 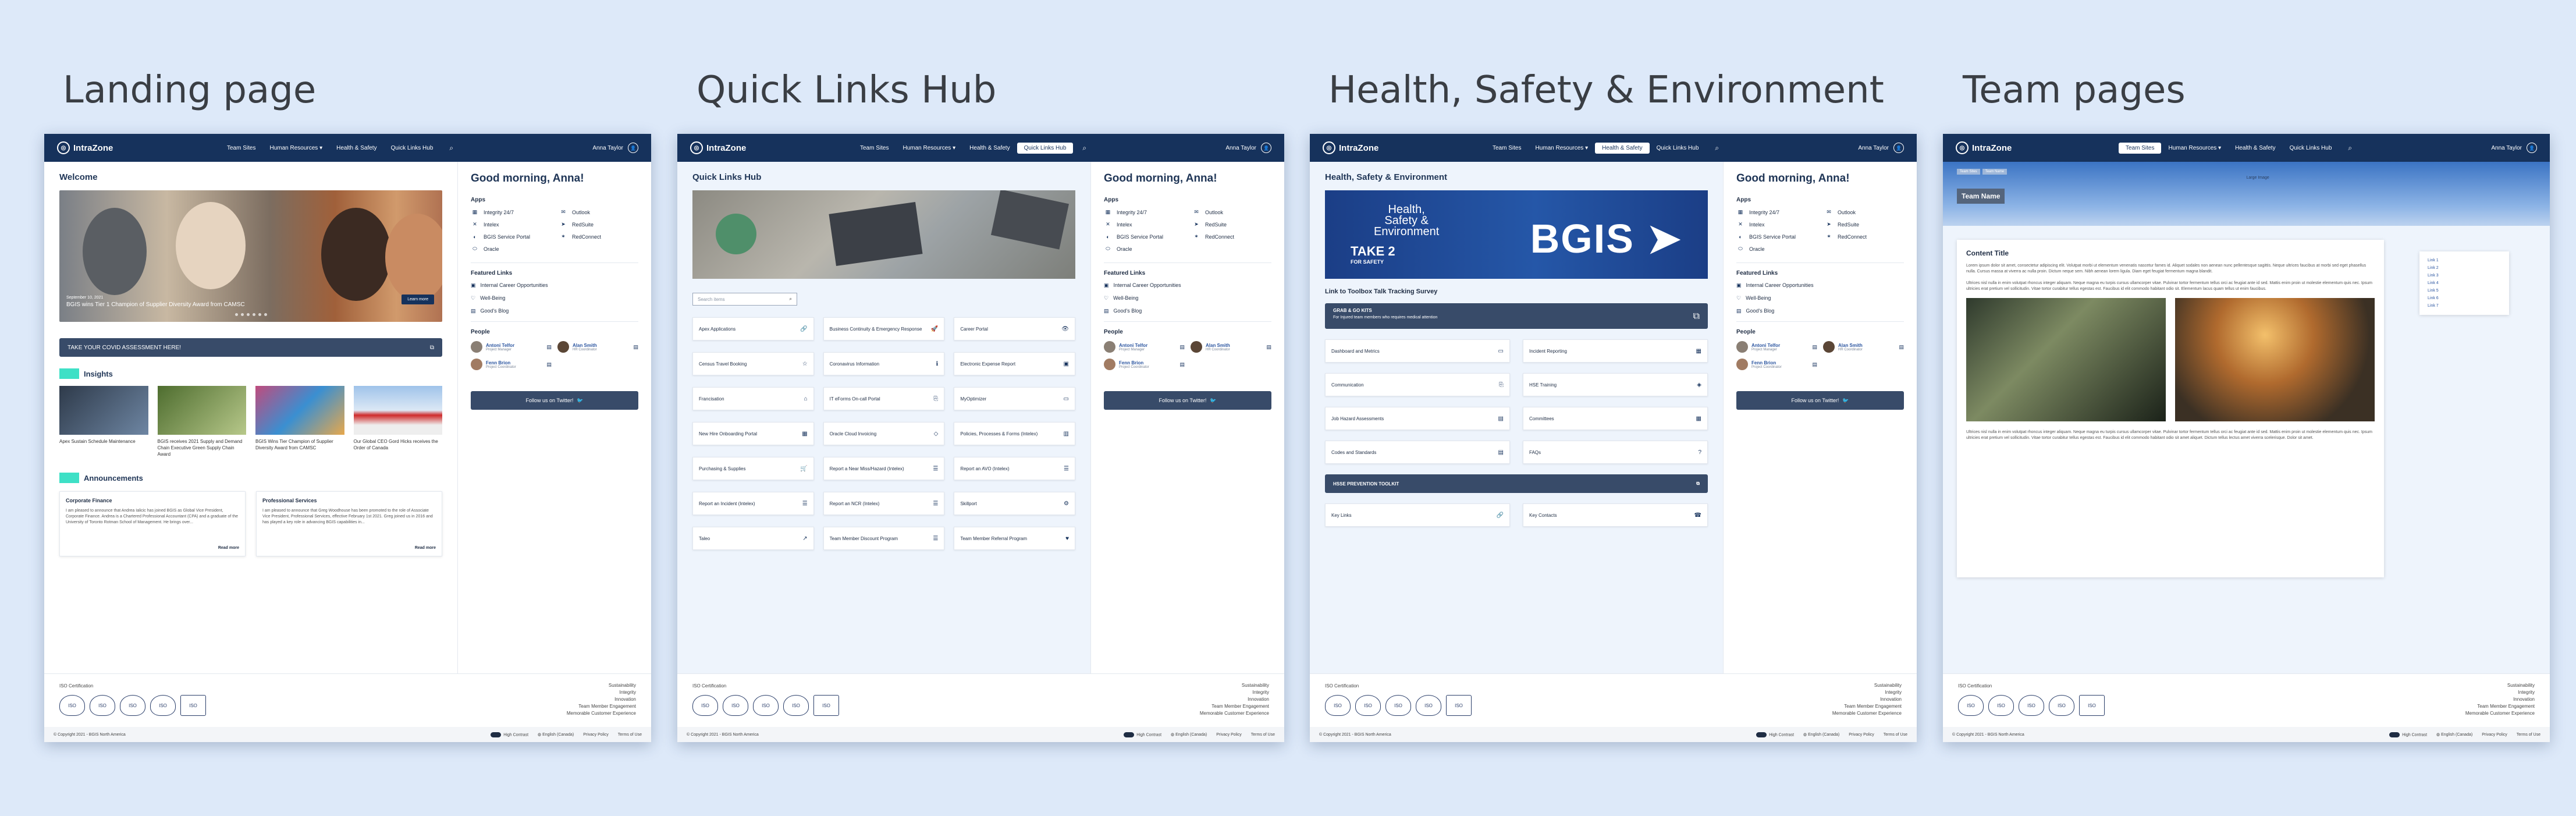 I want to click on quick-link-tile: Policies, Processes & Forms (Intelex) ▥, so click(x=1014, y=434).